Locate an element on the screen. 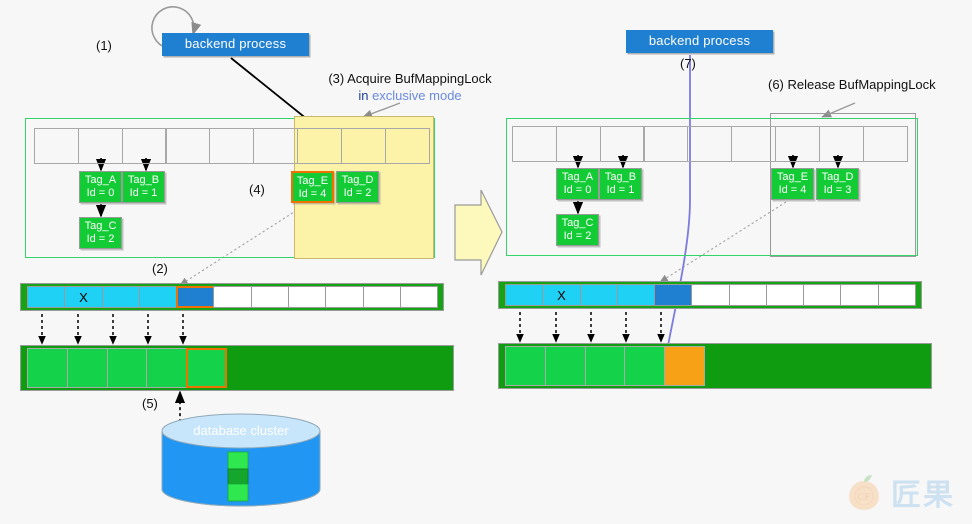  right-desc-pool-links is located at coordinates (590, 320).